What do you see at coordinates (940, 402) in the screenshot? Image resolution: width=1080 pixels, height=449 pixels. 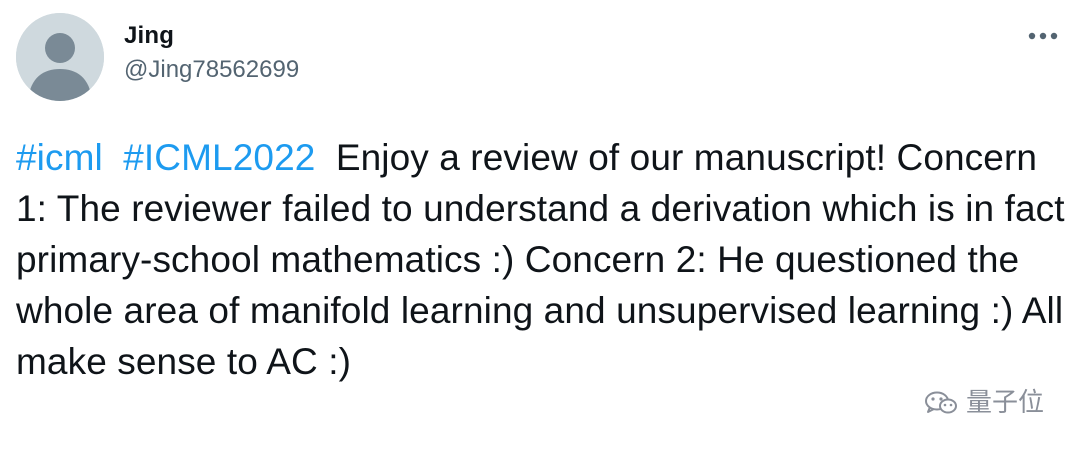 I see `wechat-icon` at bounding box center [940, 402].